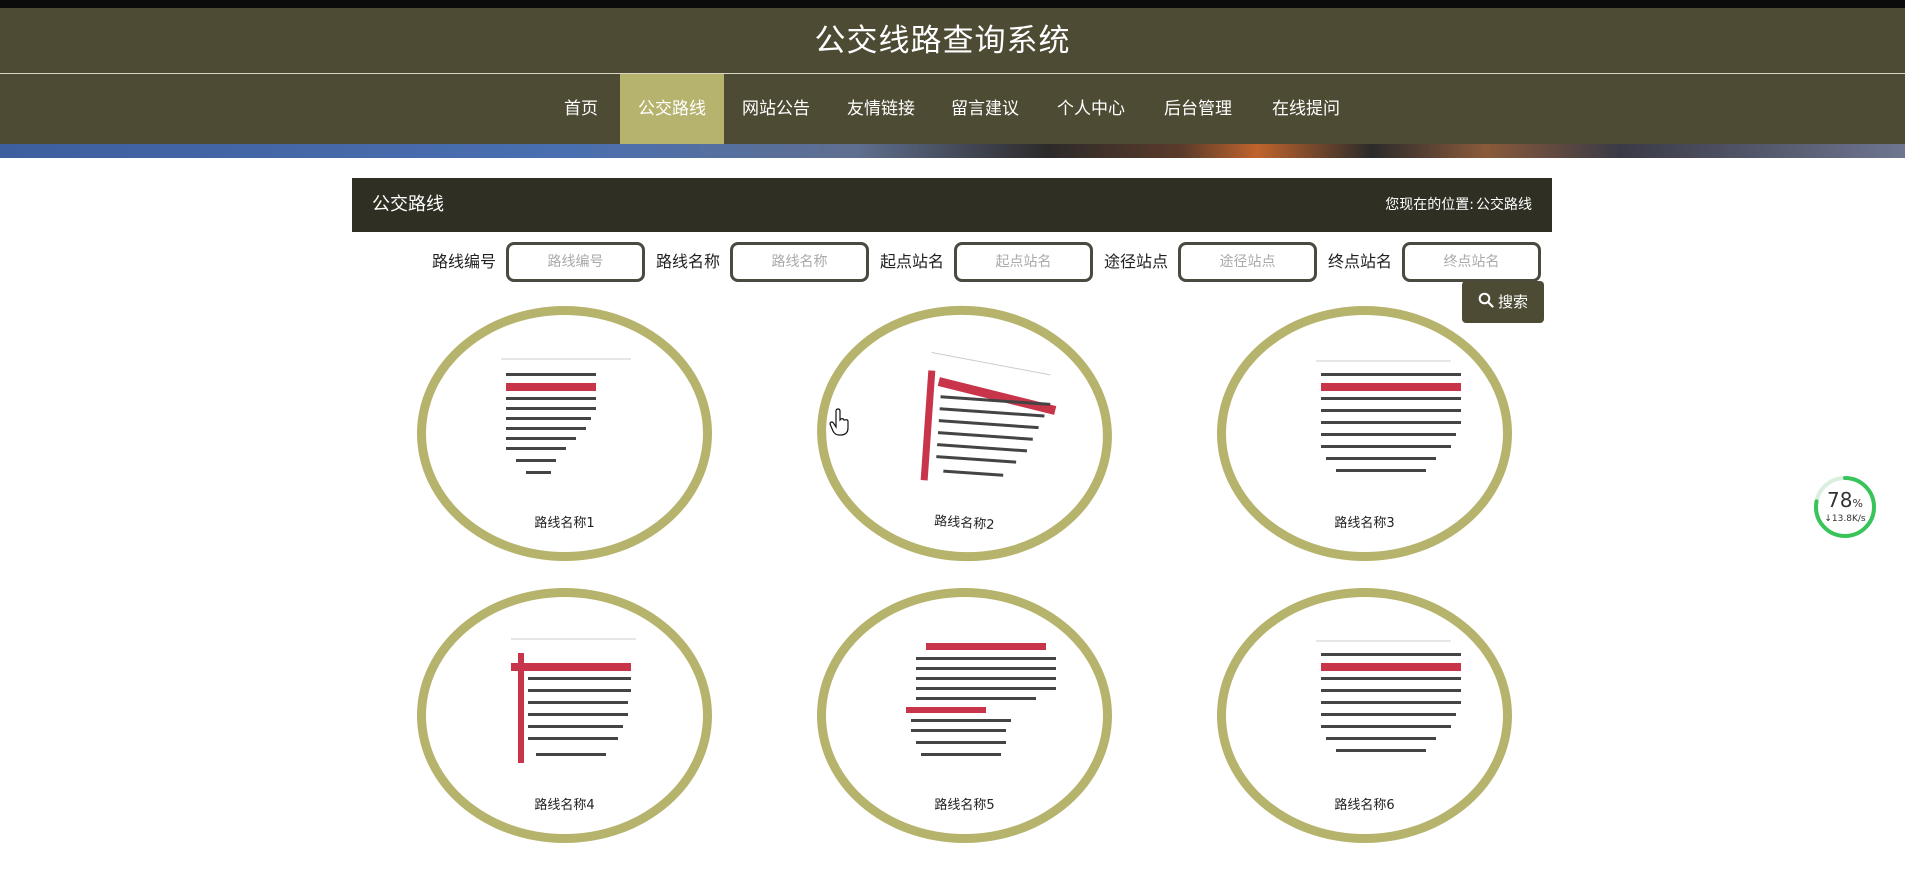 This screenshot has width=1905, height=879. I want to click on breadcrumb: 您现在的位置: 公交路线, so click(1457, 205).